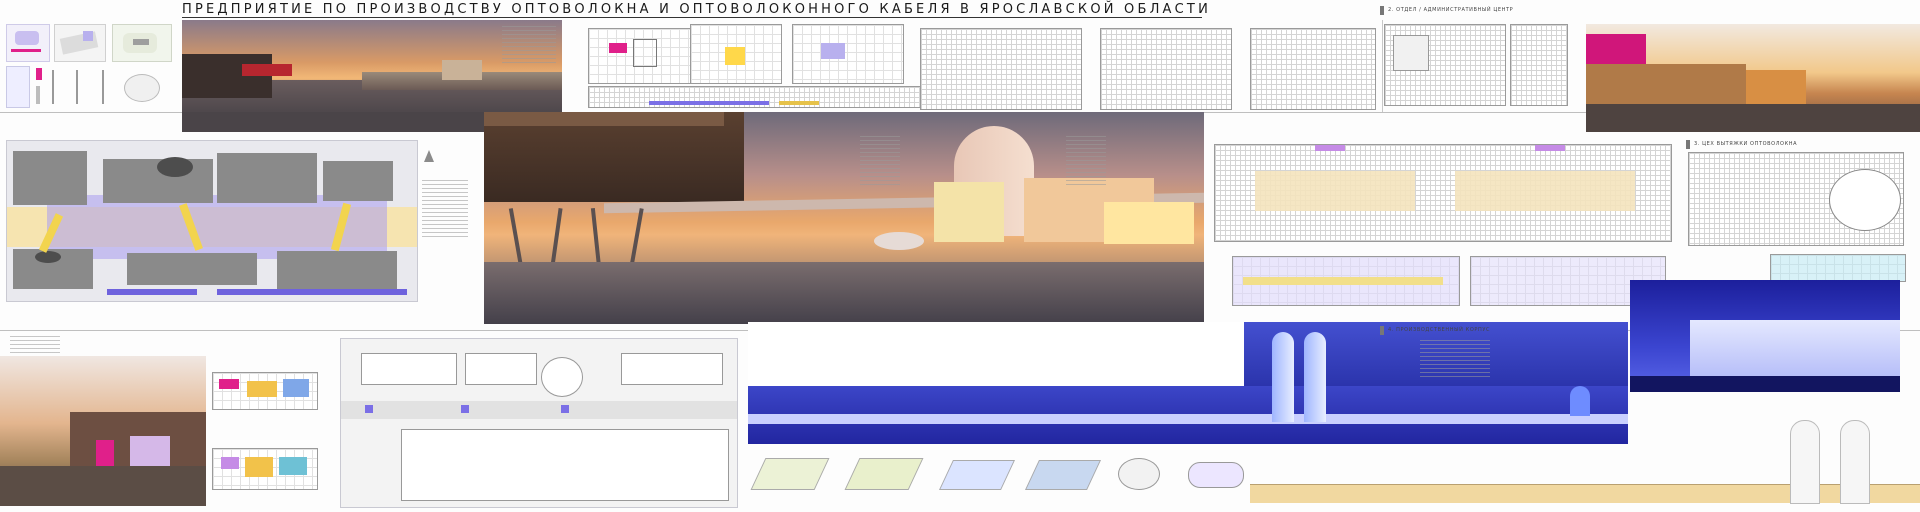 The height and width of the screenshot is (512, 1920). Describe the element at coordinates (1753, 78) in the screenshot. I see `render-top-right` at that location.